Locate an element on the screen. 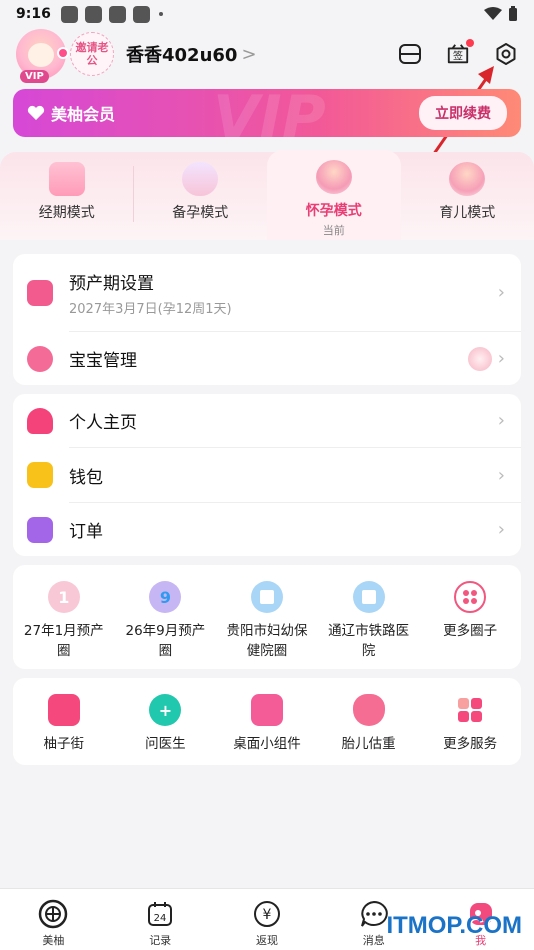 Image resolution: width=534 pixels, height=950 pixels. status-time: 9:16 is located at coordinates (33, 14).